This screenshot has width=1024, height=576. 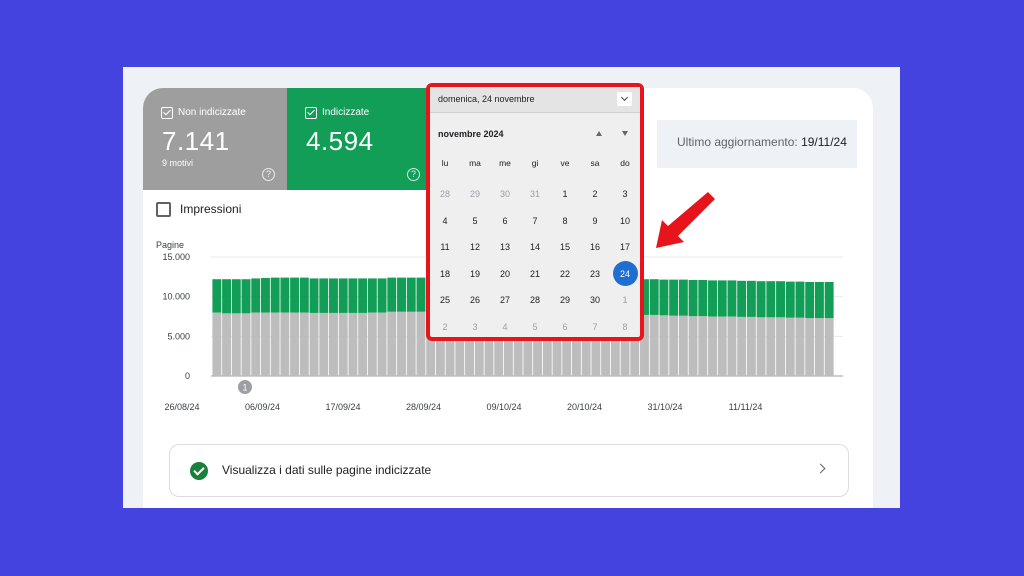 What do you see at coordinates (599, 133) in the screenshot?
I see `previous-month-icon` at bounding box center [599, 133].